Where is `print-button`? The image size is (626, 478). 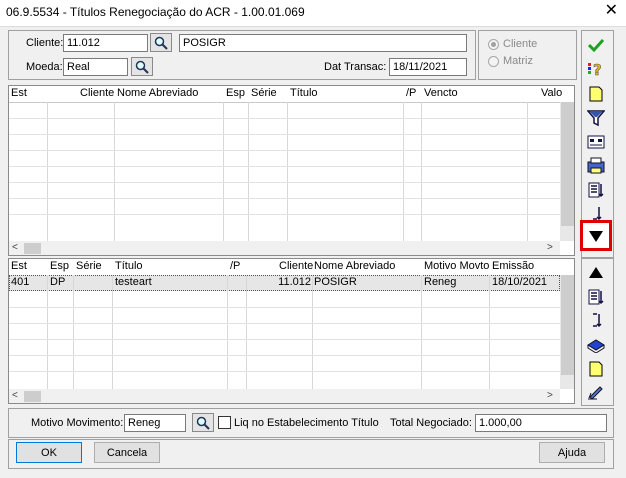 print-button is located at coordinates (596, 166).